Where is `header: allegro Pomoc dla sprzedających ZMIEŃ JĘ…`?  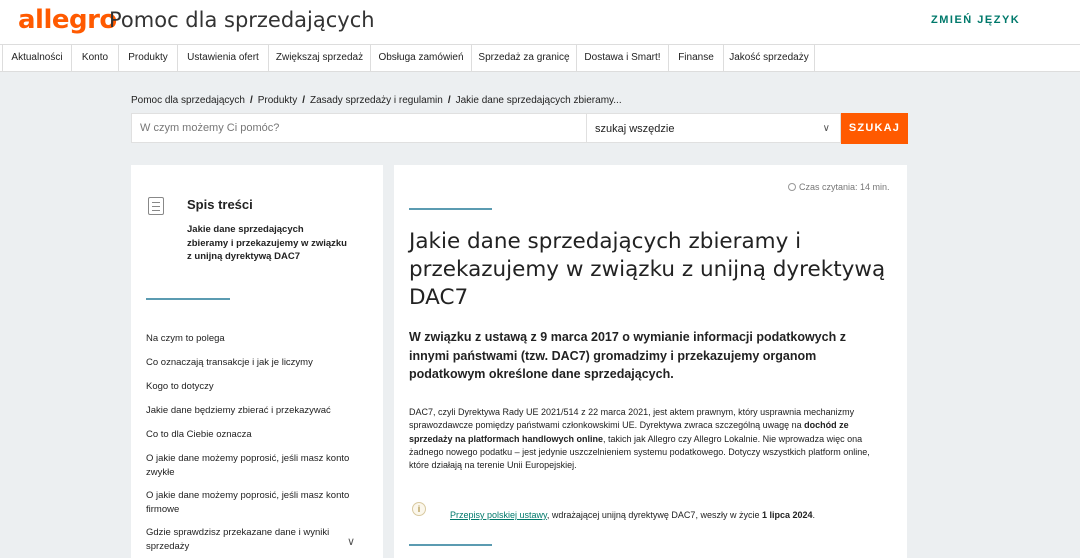
header: allegro Pomoc dla sprzedających ZMIEŃ JĘ… is located at coordinates (540, 22).